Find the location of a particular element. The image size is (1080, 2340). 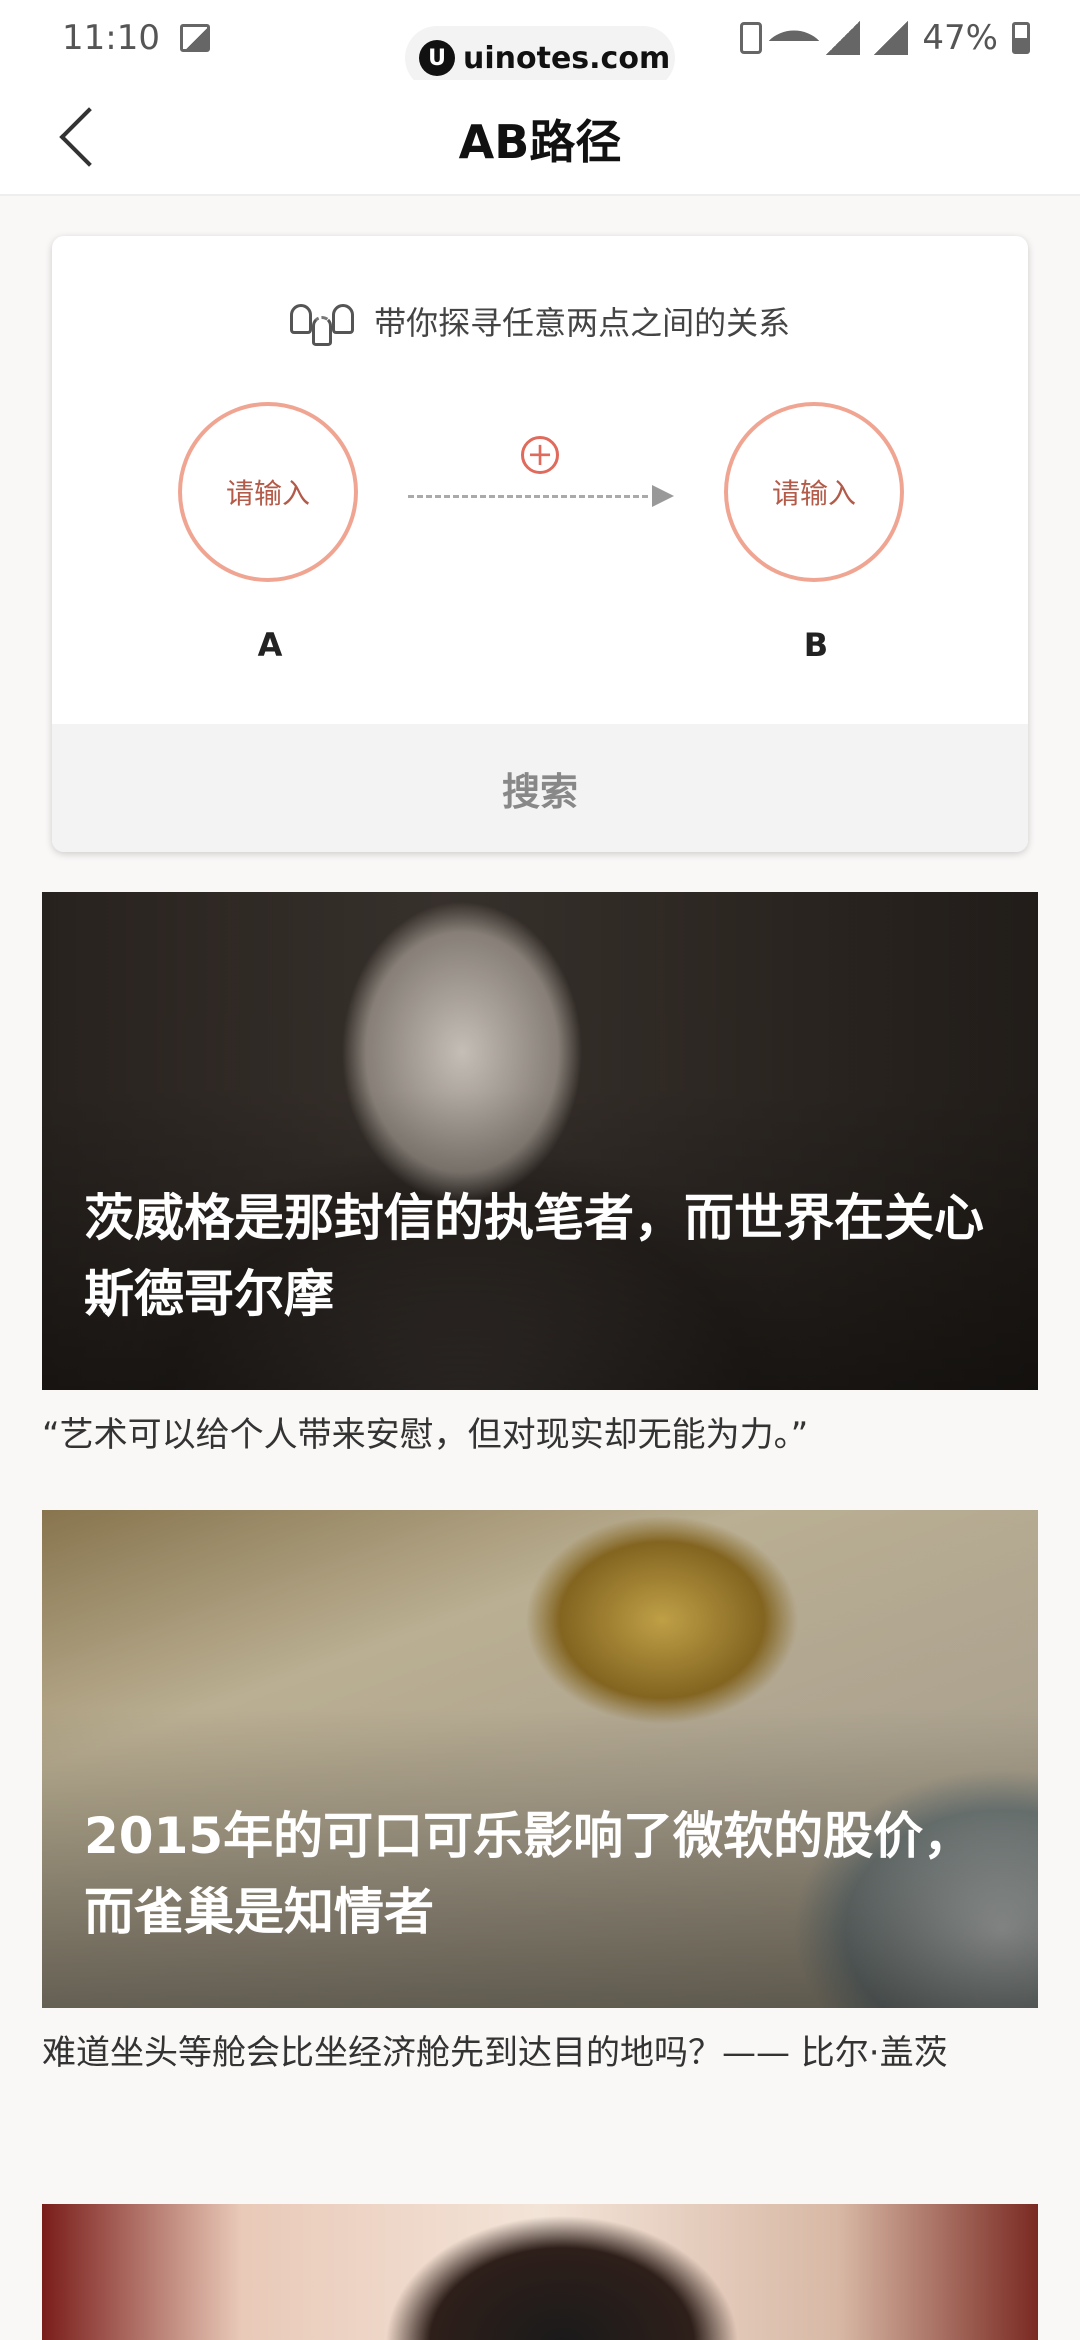

card-header-text: 带你探寻任意两点之间的关系 is located at coordinates (582, 323).